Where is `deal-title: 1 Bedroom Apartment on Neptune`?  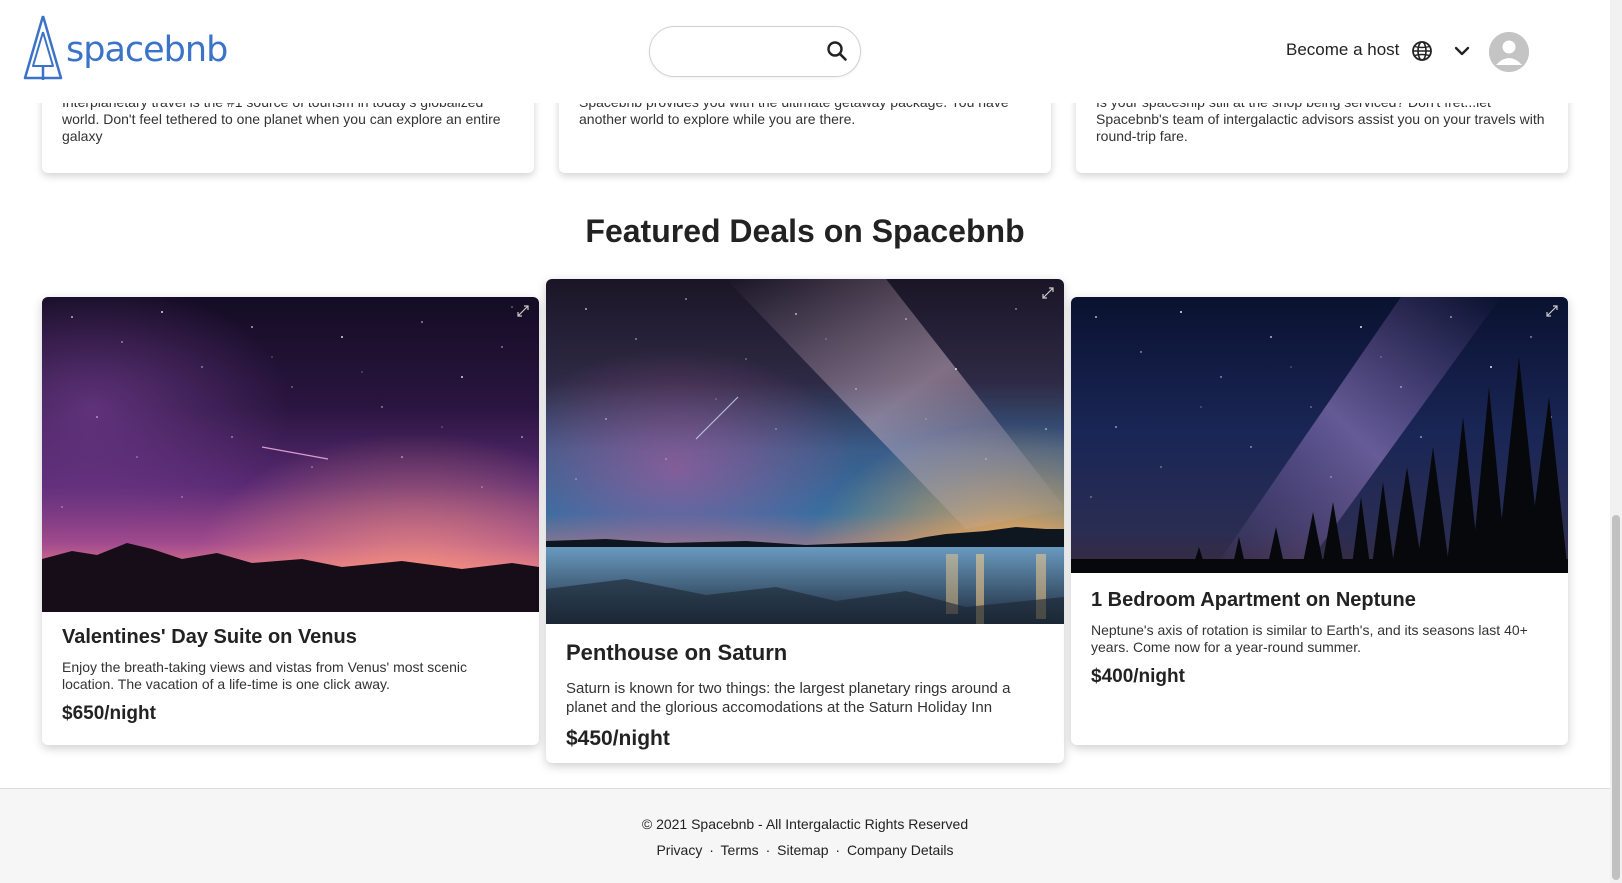
deal-title: 1 Bedroom Apartment on Neptune is located at coordinates (1319, 600).